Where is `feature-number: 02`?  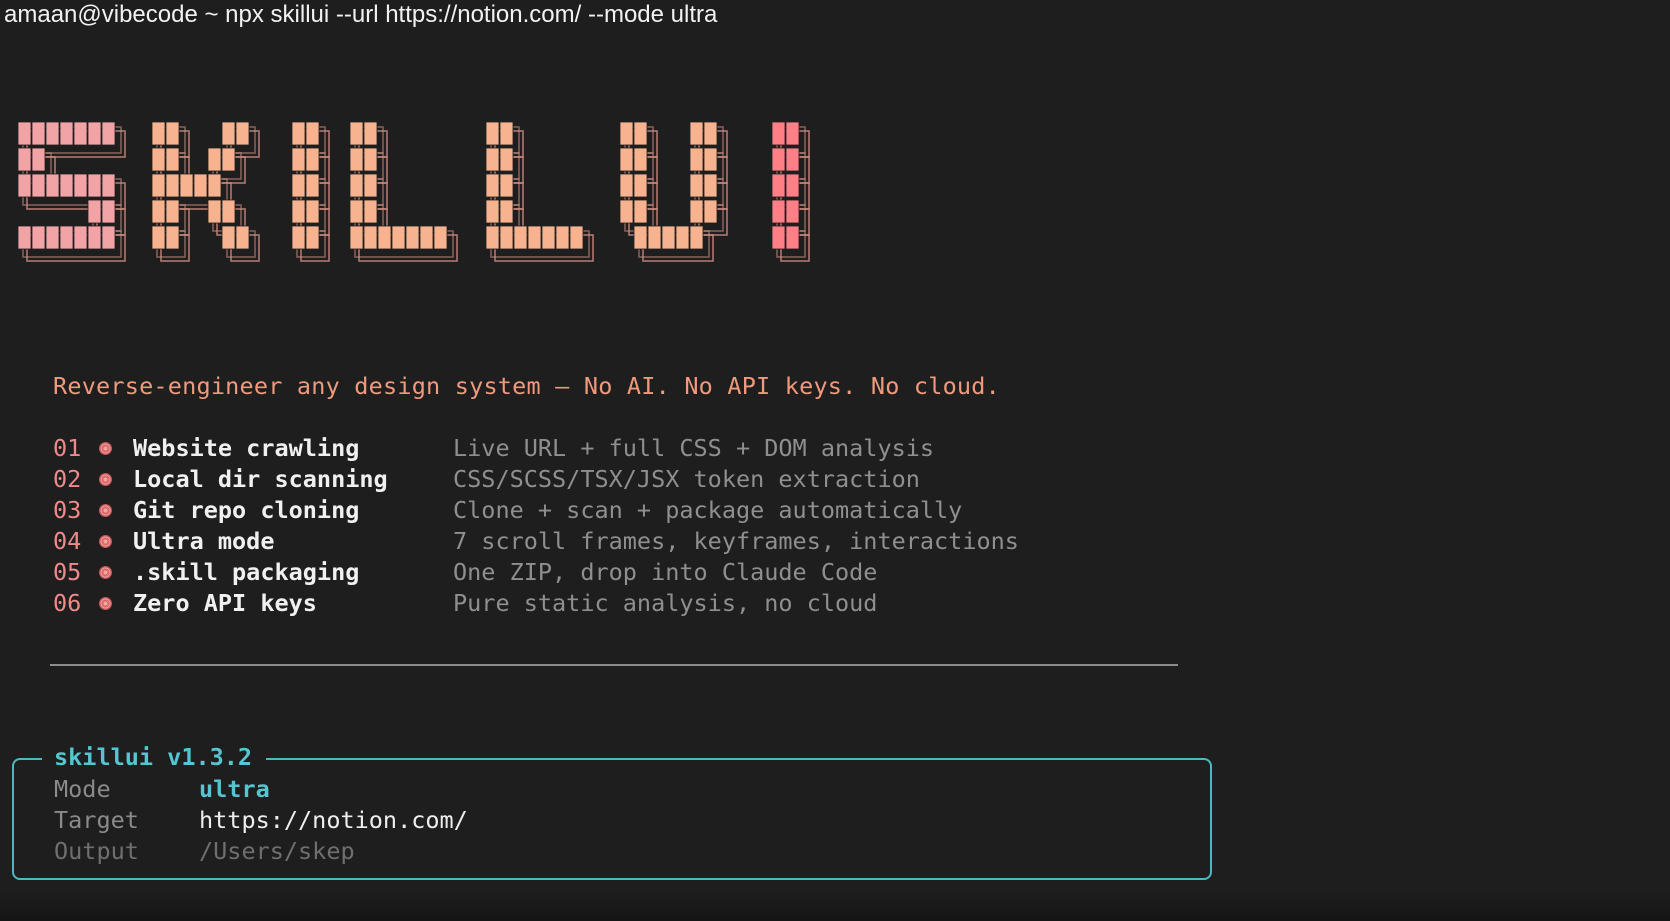 feature-number: 02 is located at coordinates (67, 479).